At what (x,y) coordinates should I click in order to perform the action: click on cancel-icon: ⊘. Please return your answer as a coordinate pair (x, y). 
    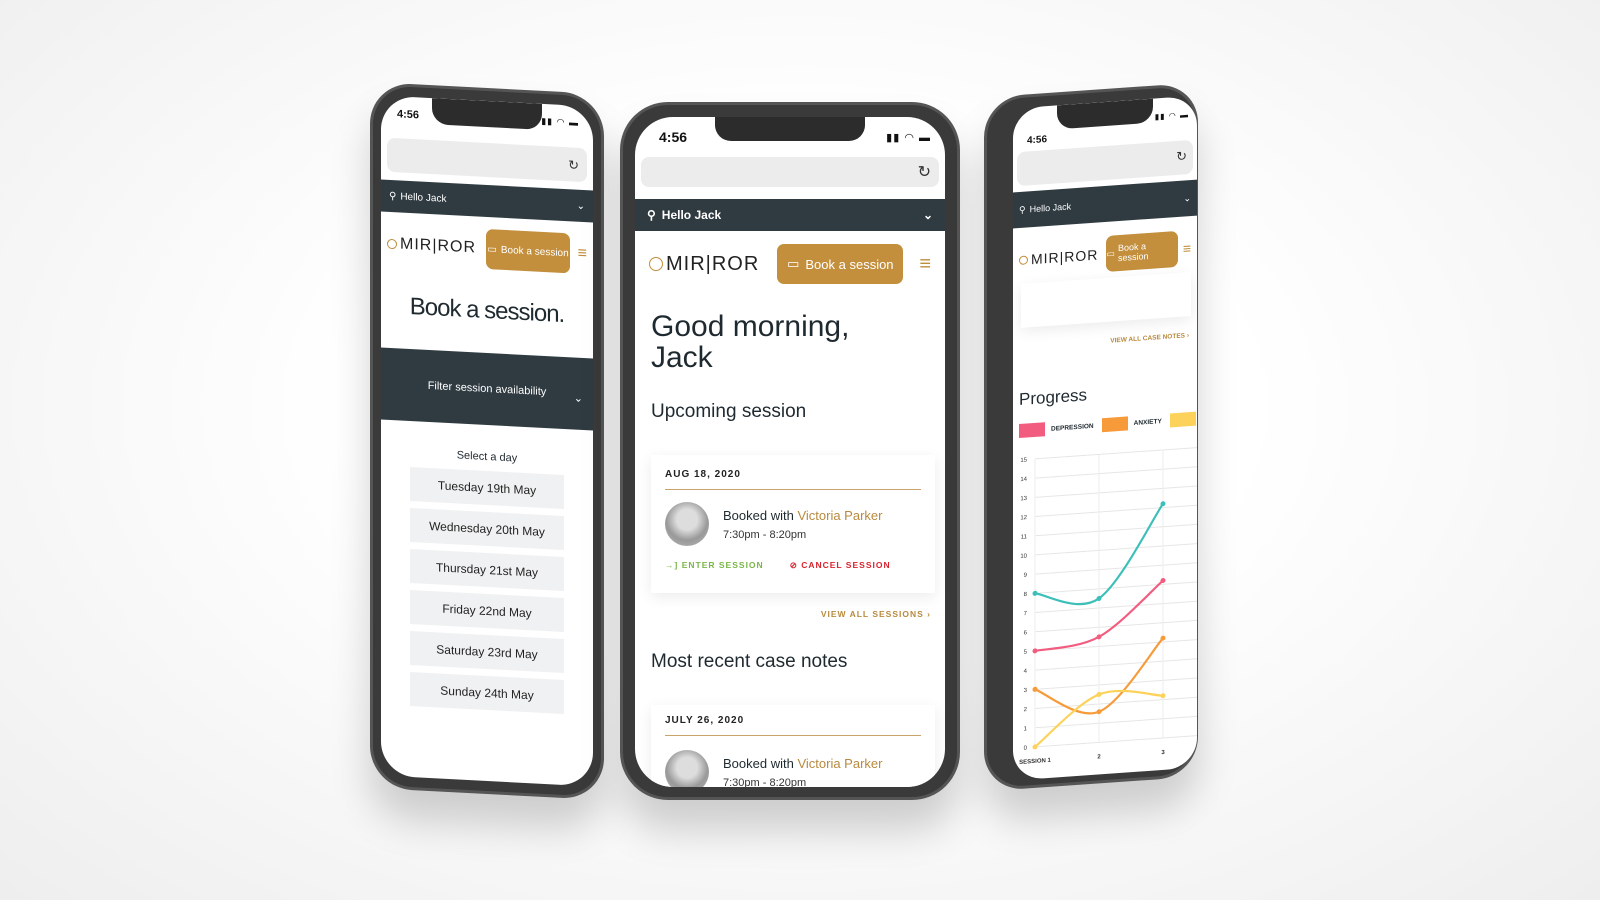
    Looking at the image, I should click on (793, 565).